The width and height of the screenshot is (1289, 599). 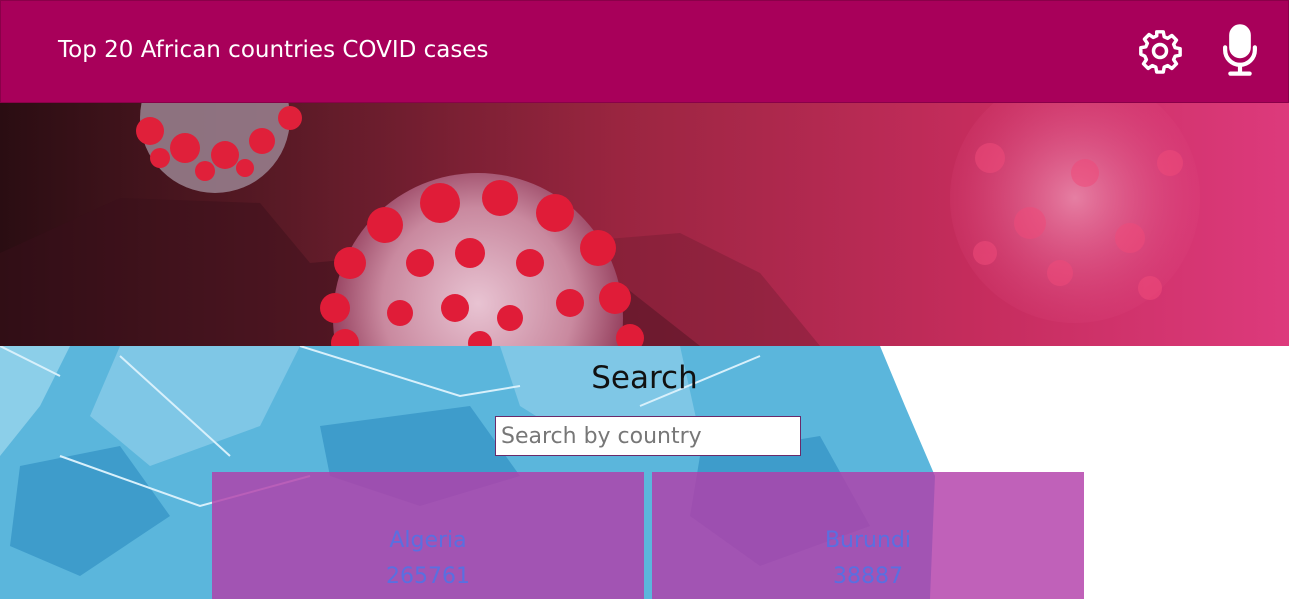 I want to click on country-cases: 265761, so click(x=428, y=576).